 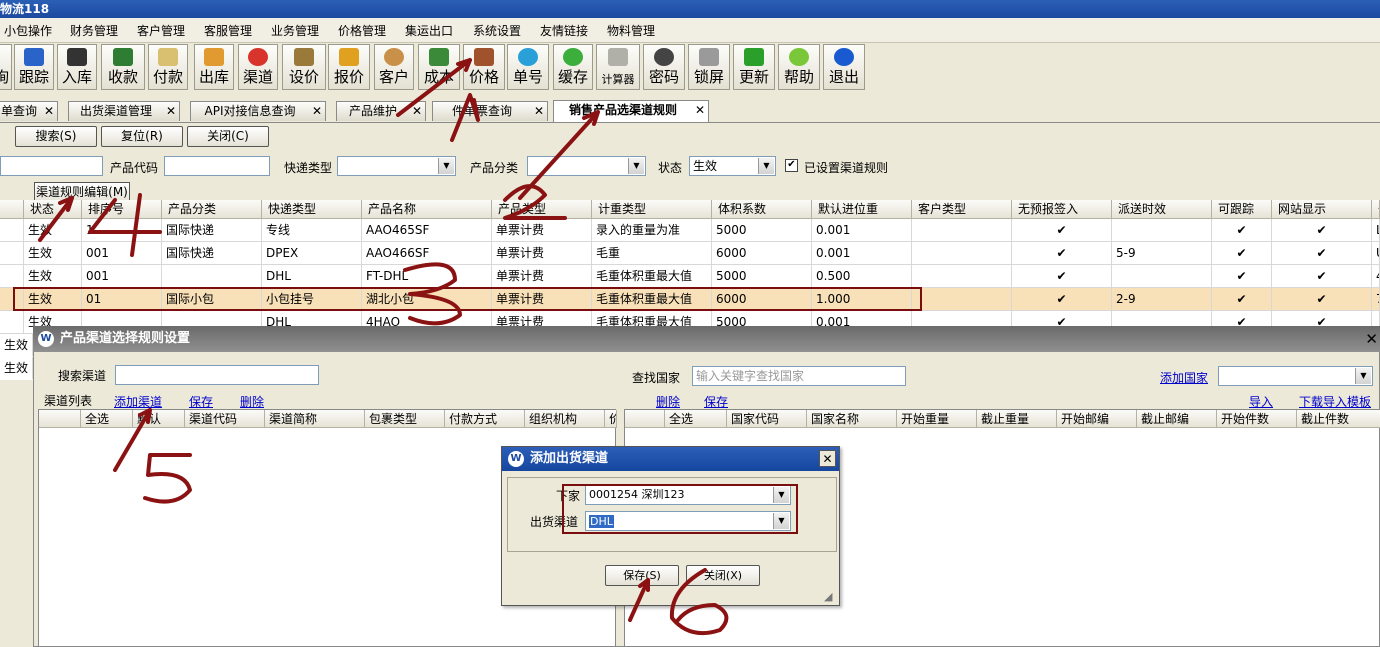 I want to click on express-type-select: ▼, so click(x=396, y=166).